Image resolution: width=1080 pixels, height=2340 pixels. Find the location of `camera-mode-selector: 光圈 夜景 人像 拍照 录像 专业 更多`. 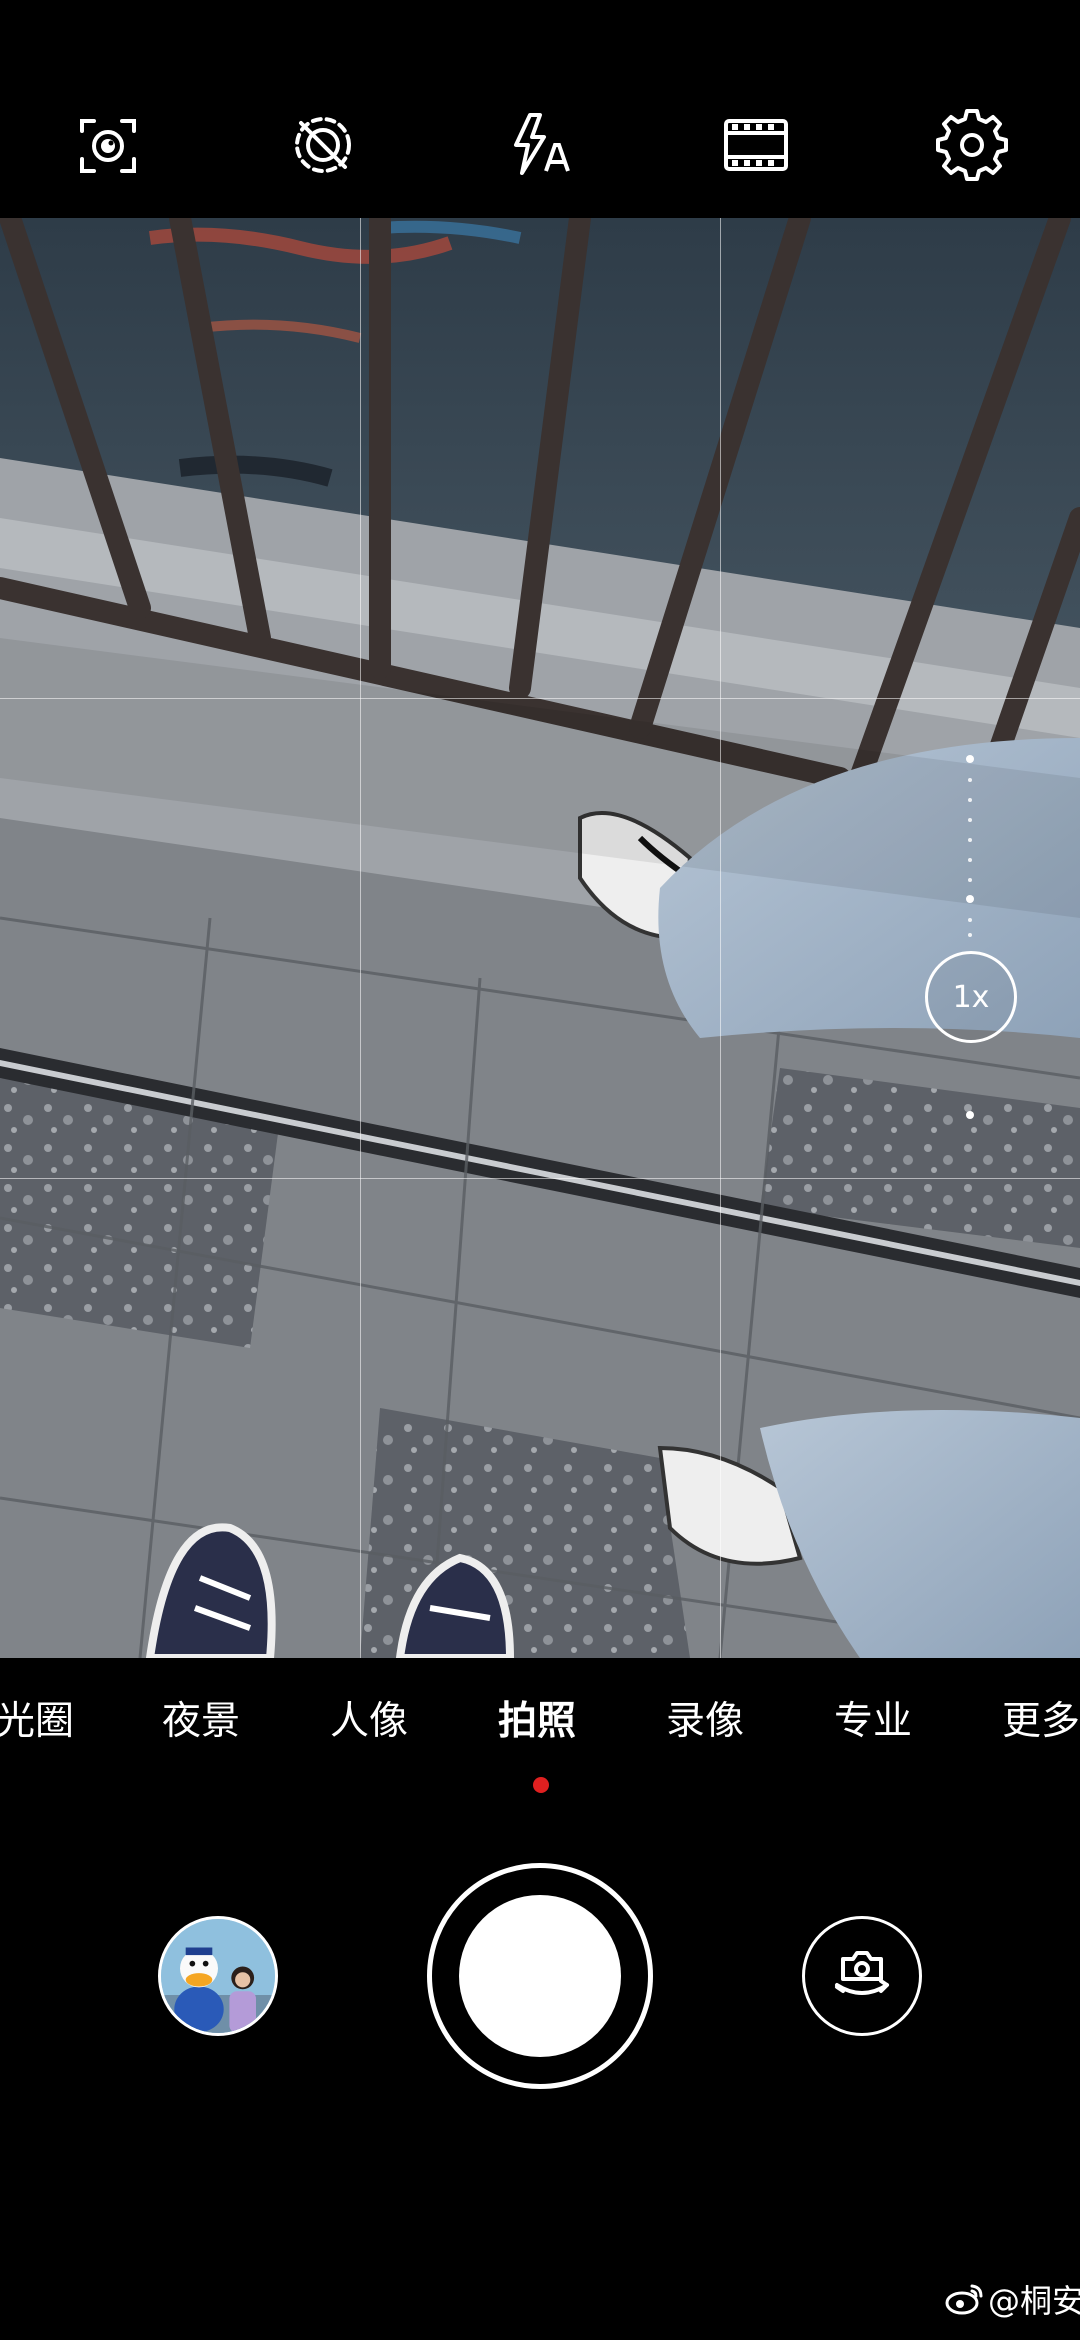

camera-mode-selector: 光圈 夜景 人像 拍照 录像 专业 更多 is located at coordinates (540, 1735).